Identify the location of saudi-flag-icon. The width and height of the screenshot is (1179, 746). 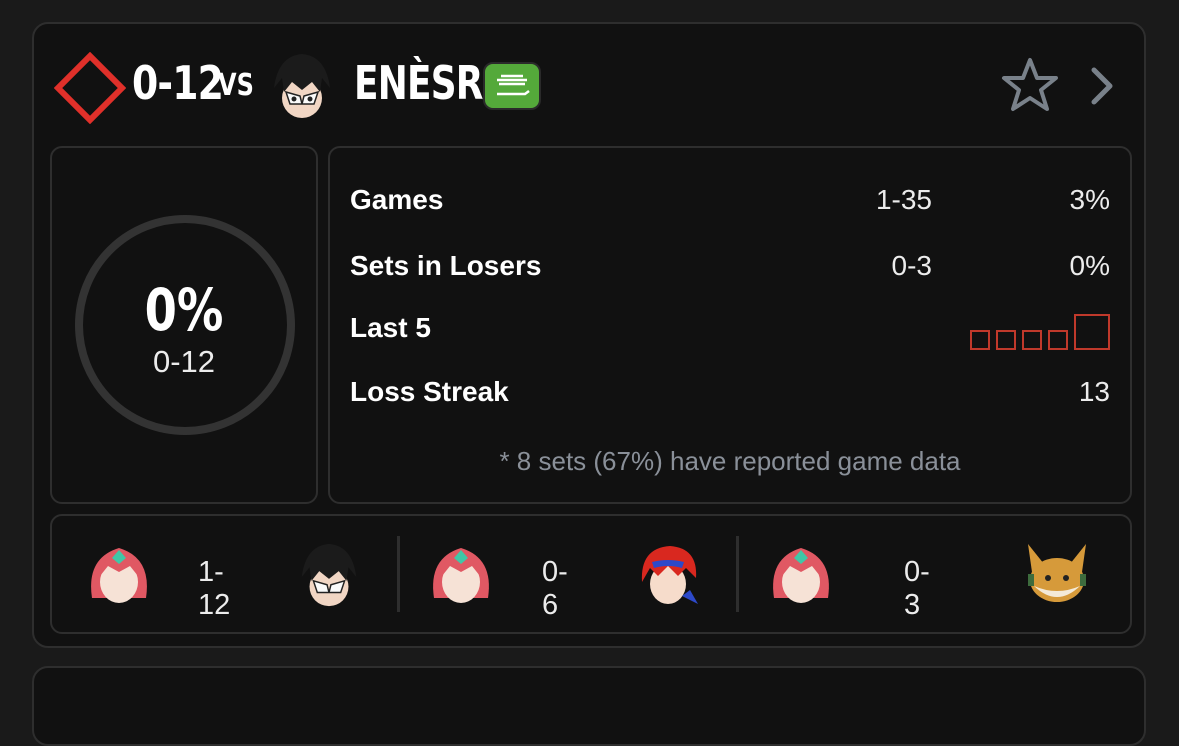
(512, 86).